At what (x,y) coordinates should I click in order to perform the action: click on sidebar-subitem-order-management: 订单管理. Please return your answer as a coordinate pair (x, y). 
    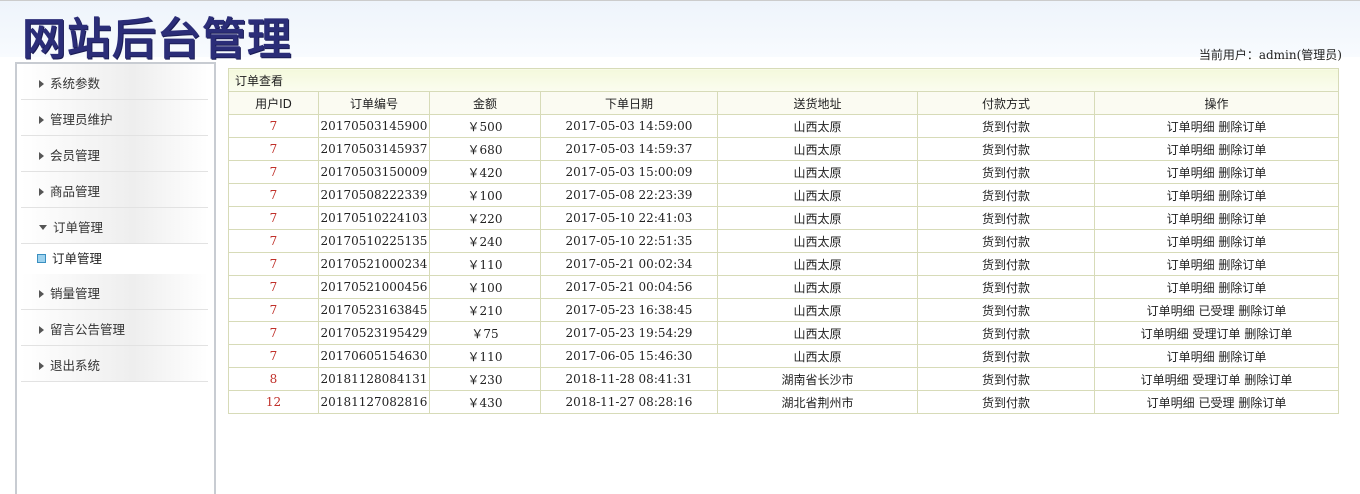
    Looking at the image, I should click on (115, 259).